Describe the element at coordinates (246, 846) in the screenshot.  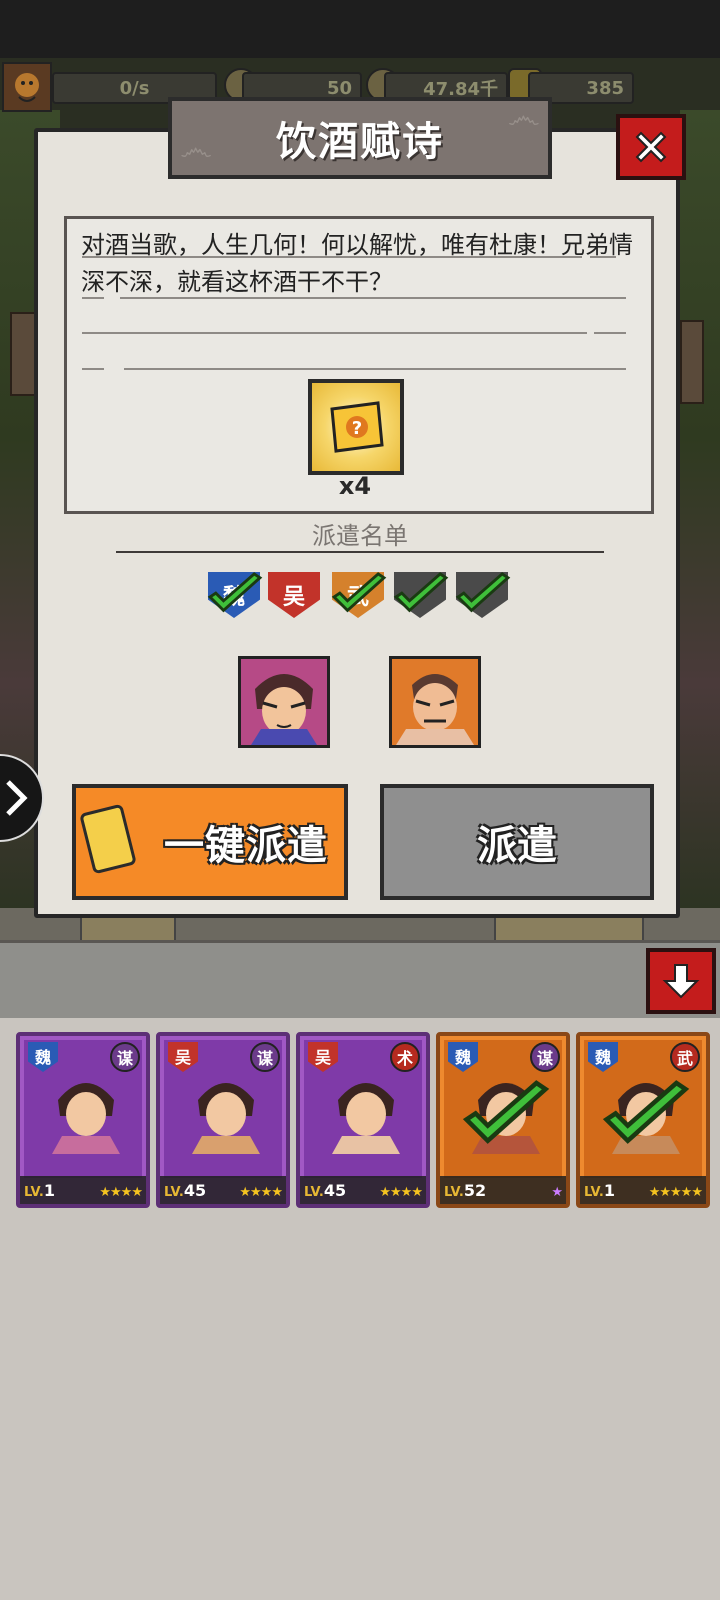
I see `auto-dispatch-label: 一键派遣` at that location.